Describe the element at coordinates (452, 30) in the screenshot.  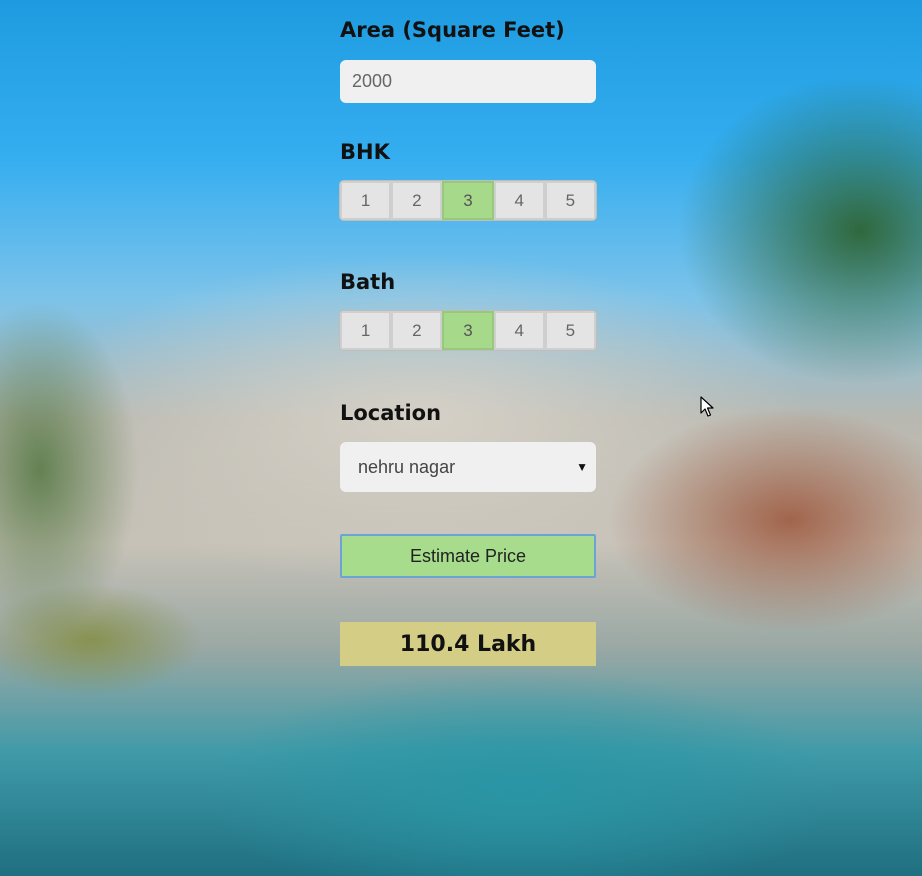
I see `area-label: Area (Square Feet)` at that location.